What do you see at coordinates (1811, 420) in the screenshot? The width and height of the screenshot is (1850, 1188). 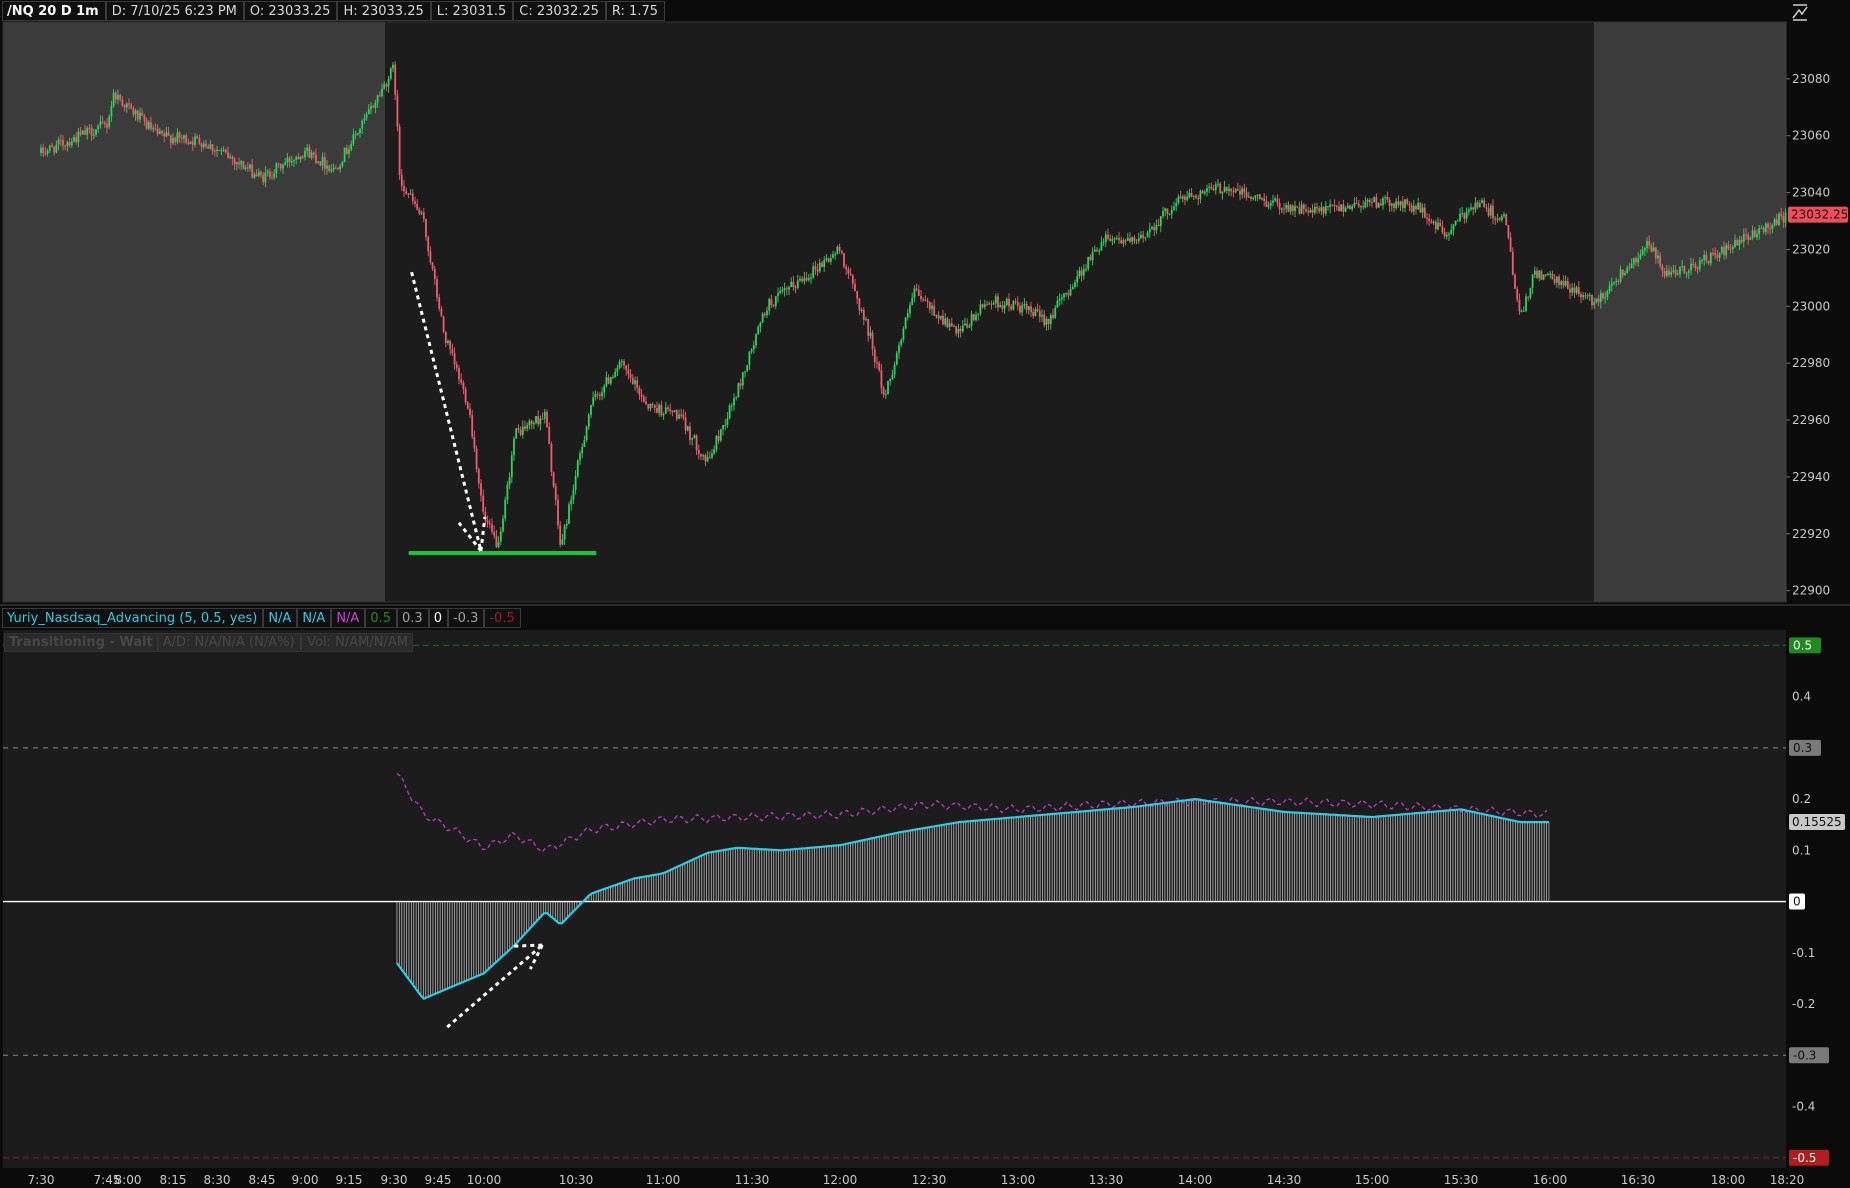 I see `price-axis-tick-label: 22960` at bounding box center [1811, 420].